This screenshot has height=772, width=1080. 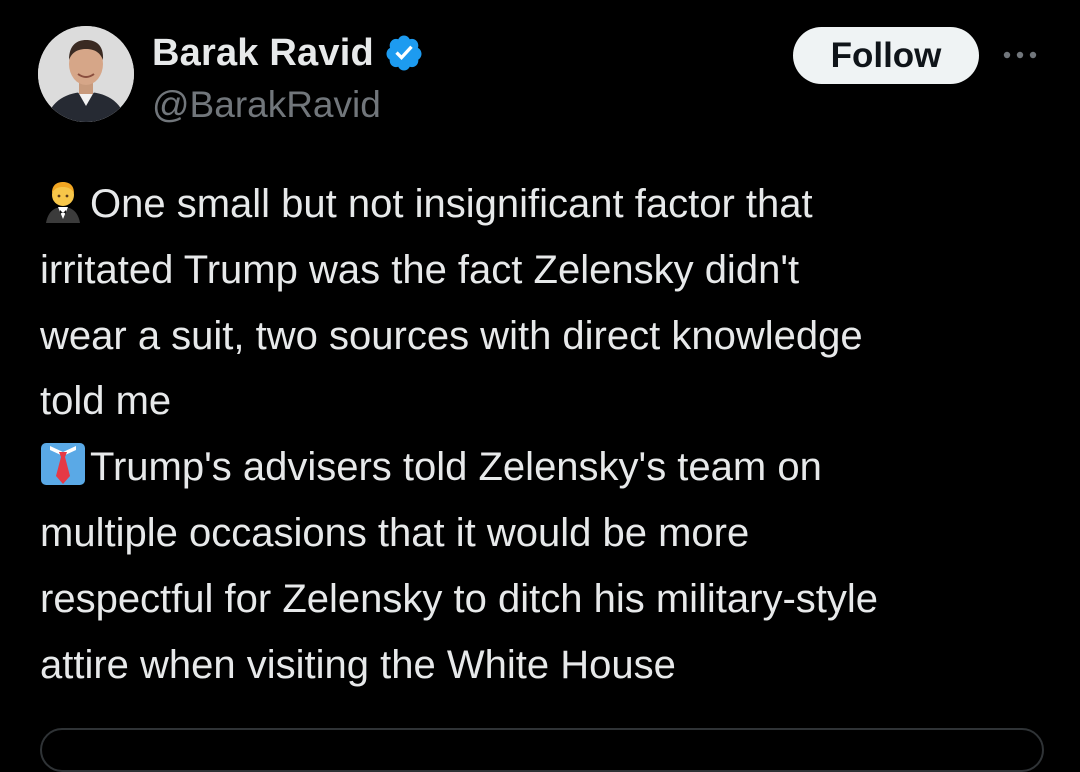 What do you see at coordinates (1020, 55) in the screenshot?
I see `more-options-icon` at bounding box center [1020, 55].